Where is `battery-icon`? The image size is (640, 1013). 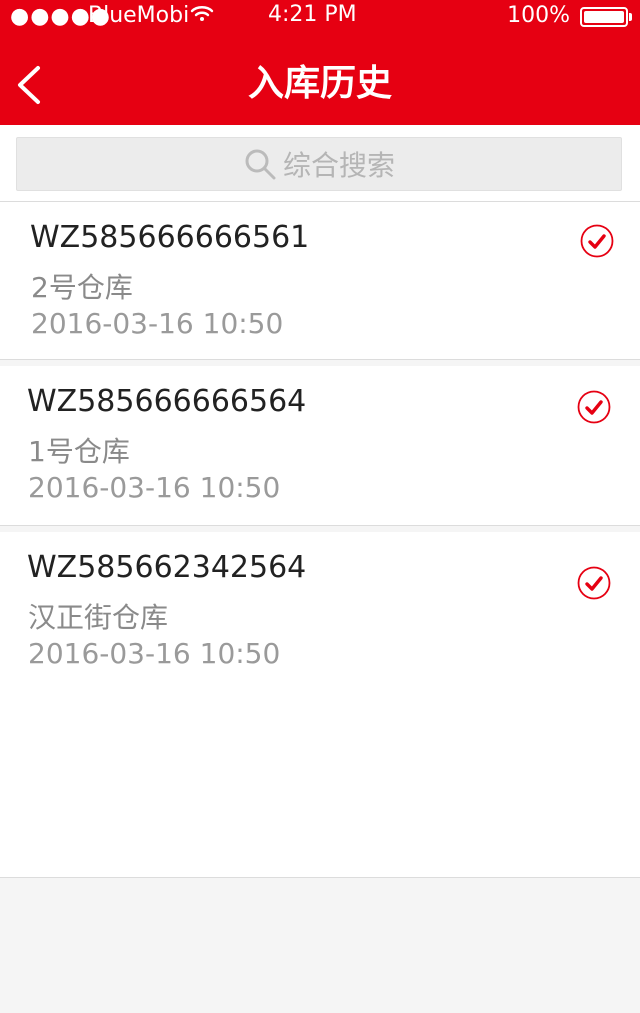
battery-icon is located at coordinates (606, 17).